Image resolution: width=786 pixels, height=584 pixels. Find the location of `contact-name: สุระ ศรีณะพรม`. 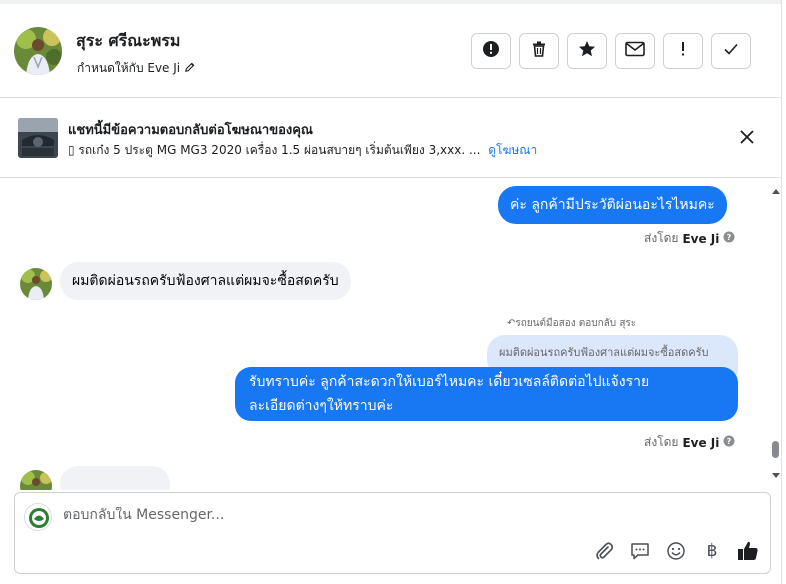

contact-name: สุระ ศรีณะพรม is located at coordinates (128, 40).